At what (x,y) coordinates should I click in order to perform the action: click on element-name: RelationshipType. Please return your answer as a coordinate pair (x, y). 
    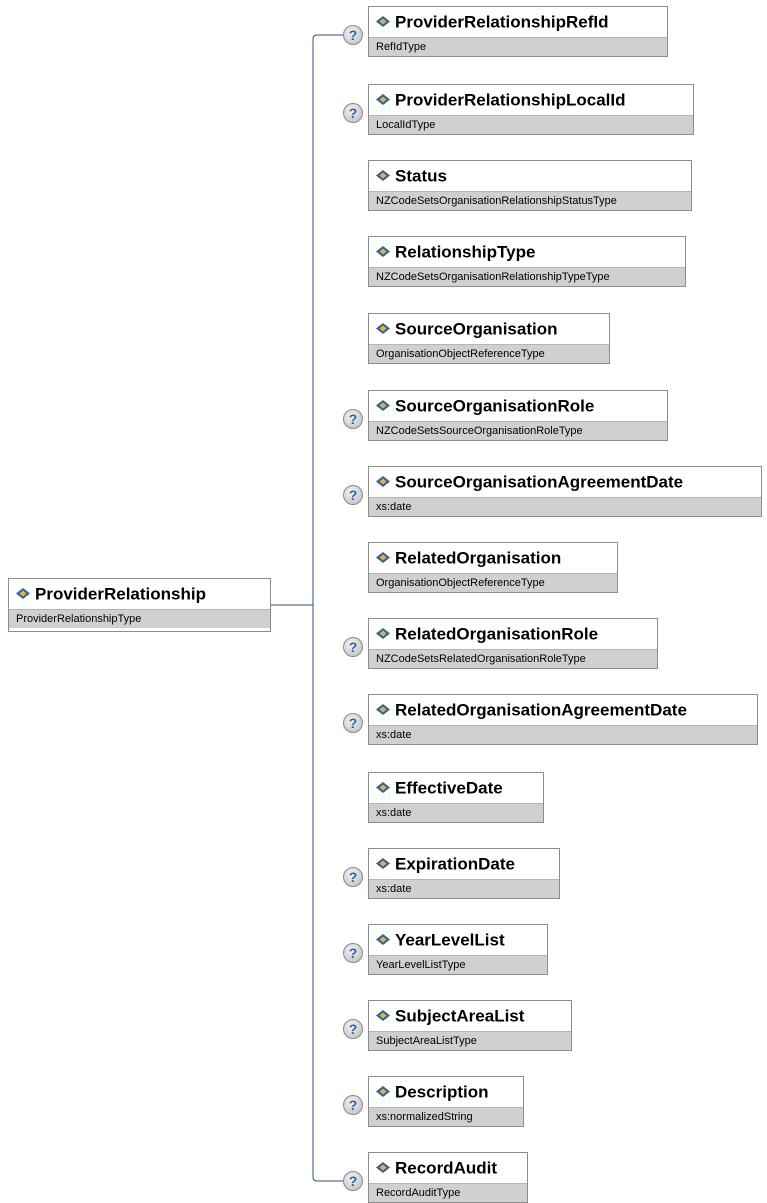
    Looking at the image, I should click on (465, 252).